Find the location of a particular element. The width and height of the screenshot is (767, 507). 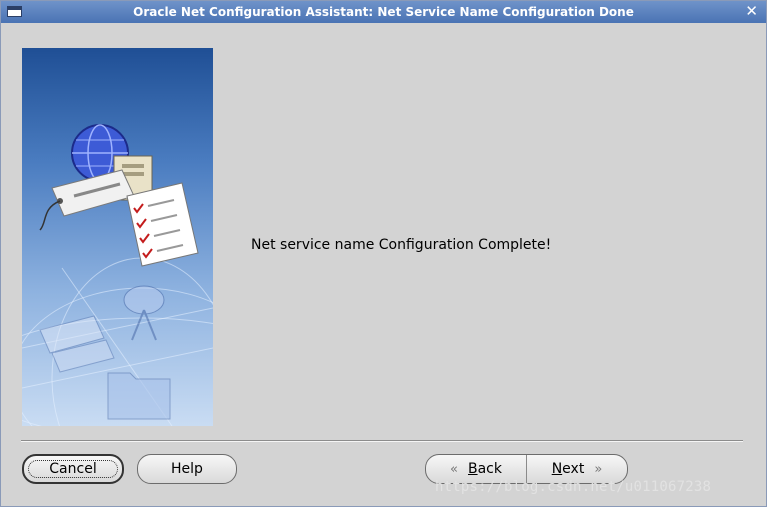

back-button-label: Back is located at coordinates (484, 469).